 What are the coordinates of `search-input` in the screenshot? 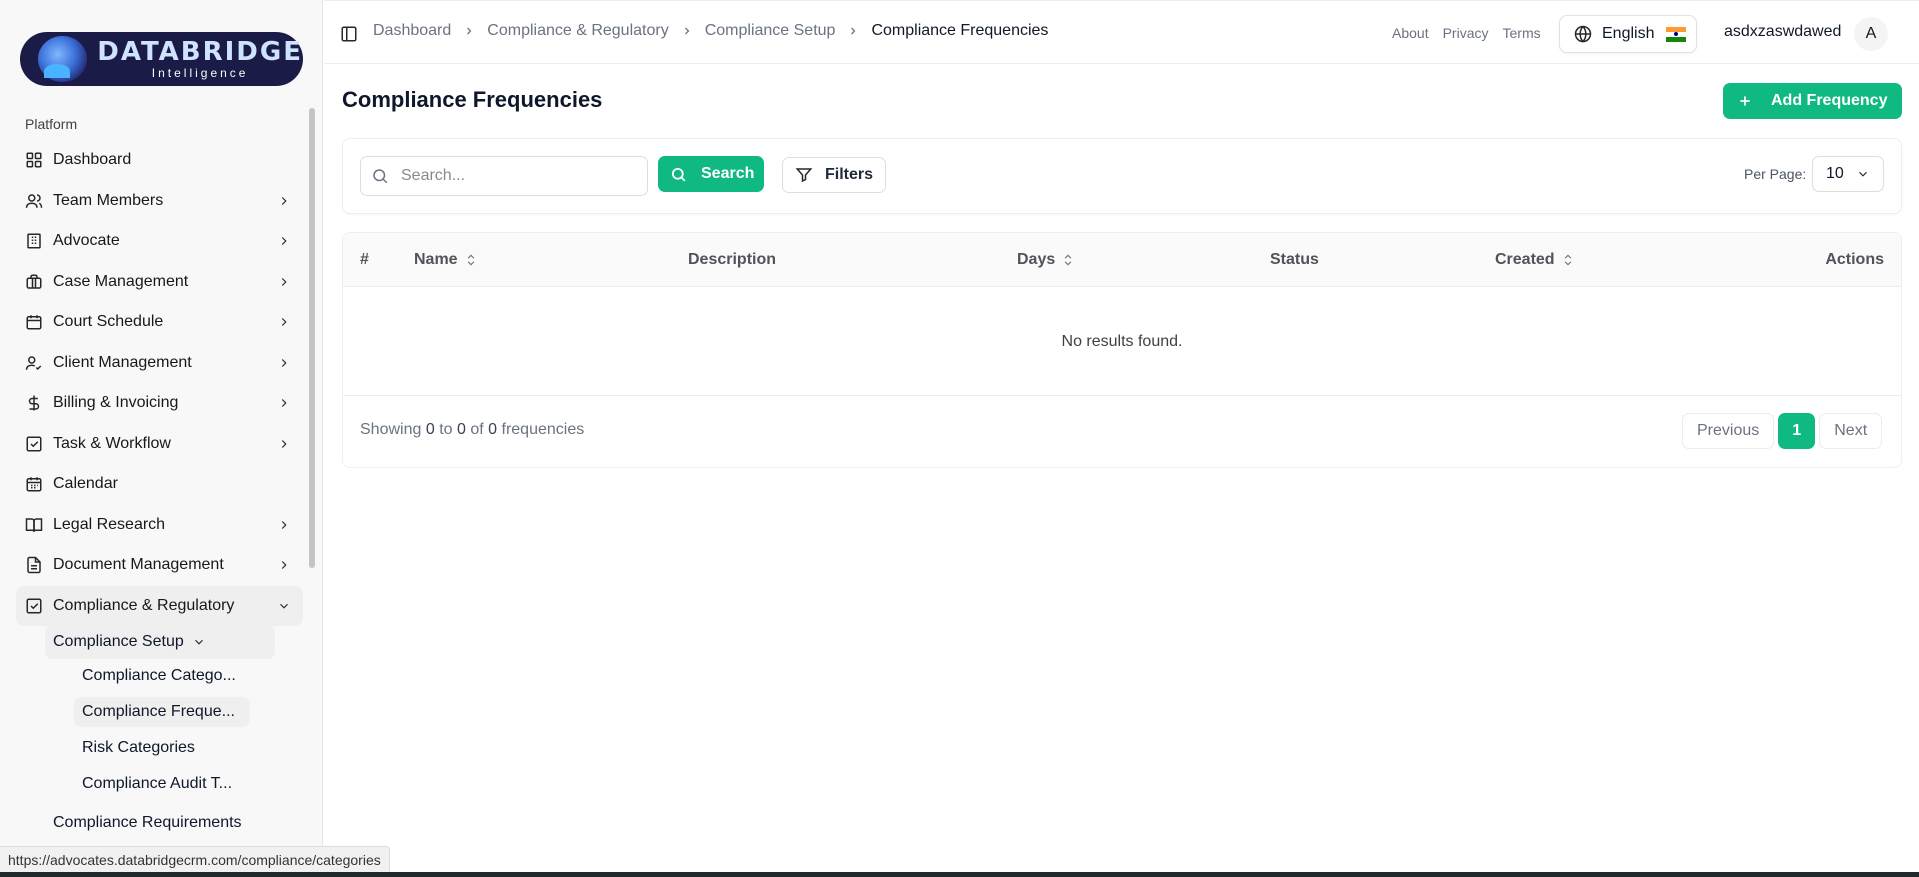 It's located at (511, 176).